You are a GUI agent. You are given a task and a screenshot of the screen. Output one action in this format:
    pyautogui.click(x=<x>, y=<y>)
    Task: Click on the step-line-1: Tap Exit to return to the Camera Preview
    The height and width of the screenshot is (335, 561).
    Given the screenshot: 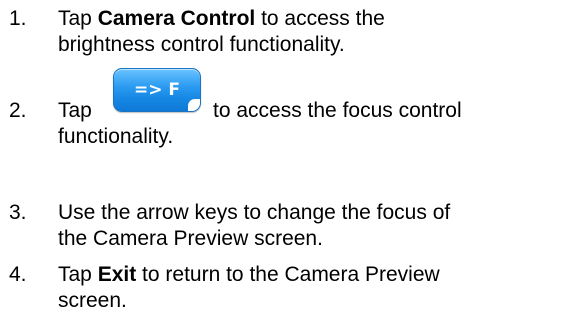 What is the action you would take?
    pyautogui.click(x=308, y=275)
    